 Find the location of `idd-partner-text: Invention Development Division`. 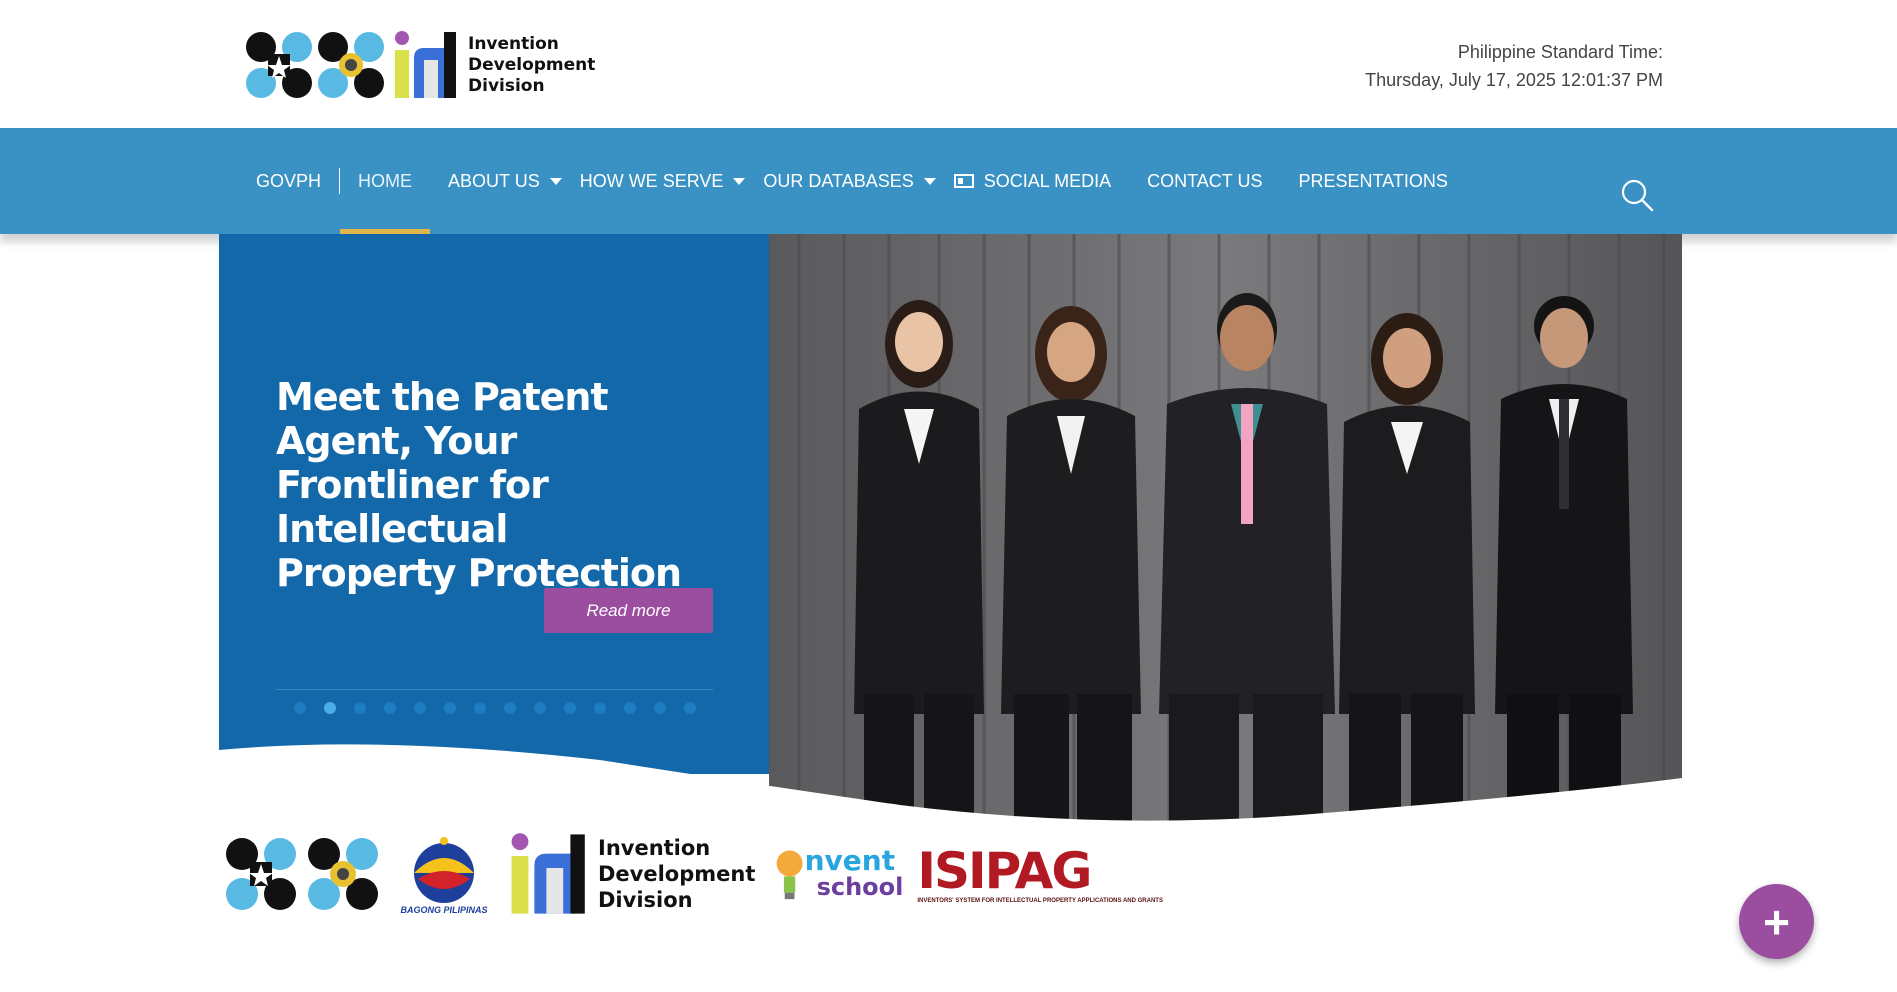

idd-partner-text: Invention Development Division is located at coordinates (677, 873).